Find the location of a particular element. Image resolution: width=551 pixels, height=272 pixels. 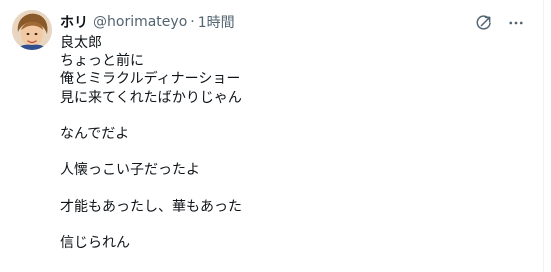

tweet-actions is located at coordinates (500, 23).